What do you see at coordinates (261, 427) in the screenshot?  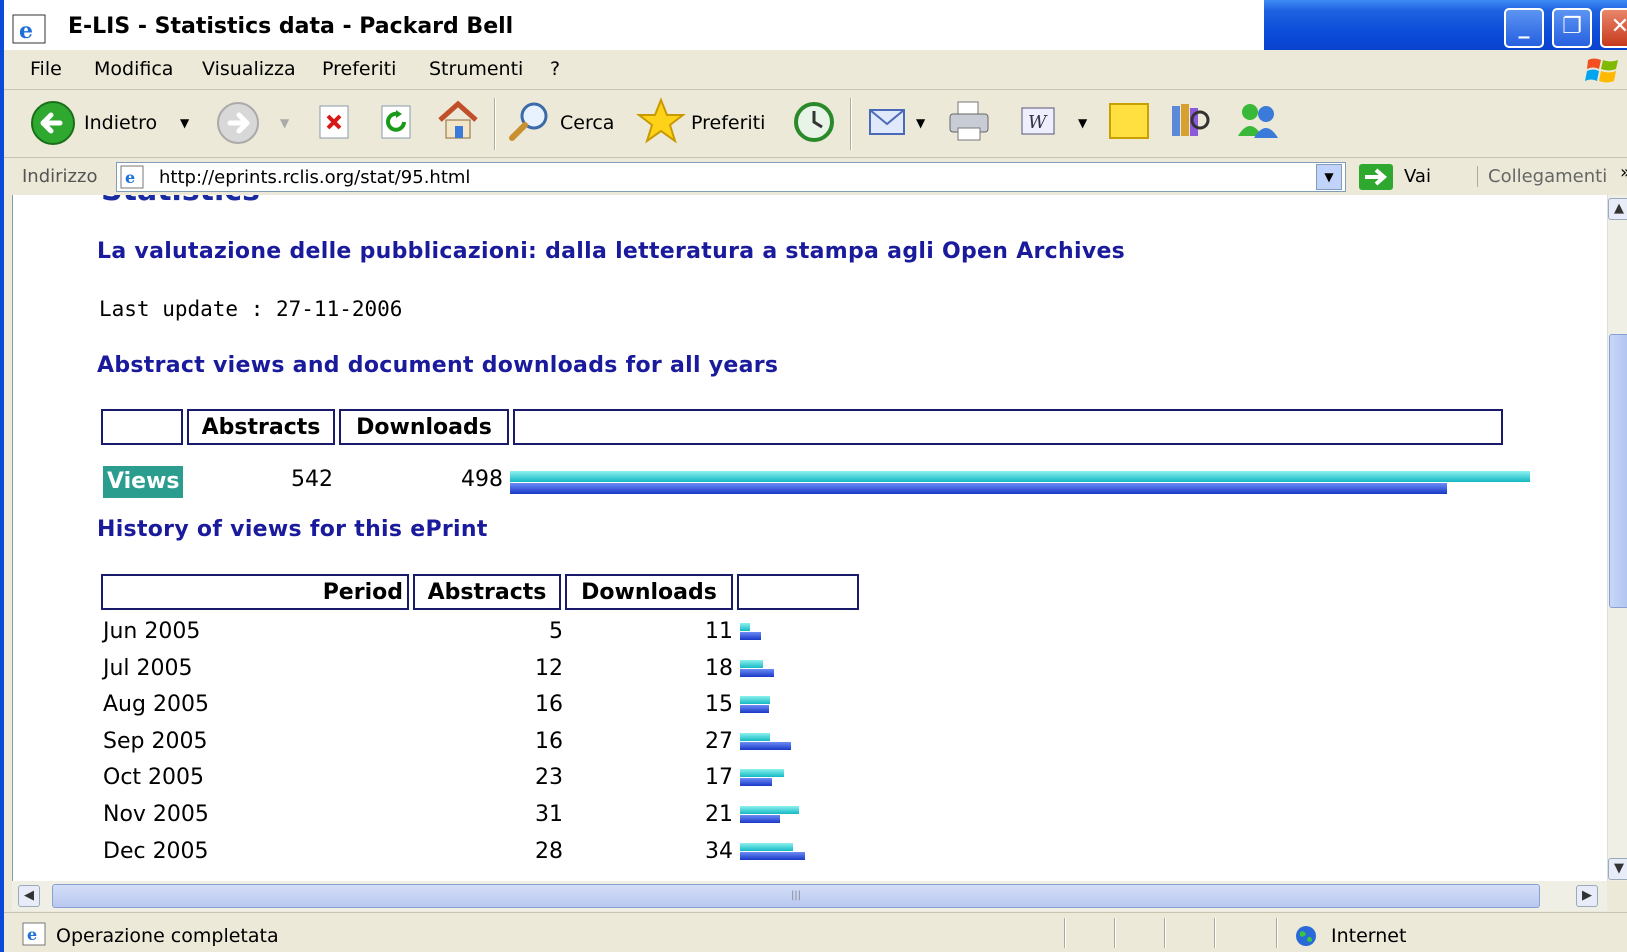 I see `totals-header-abstracts: Abstracts` at bounding box center [261, 427].